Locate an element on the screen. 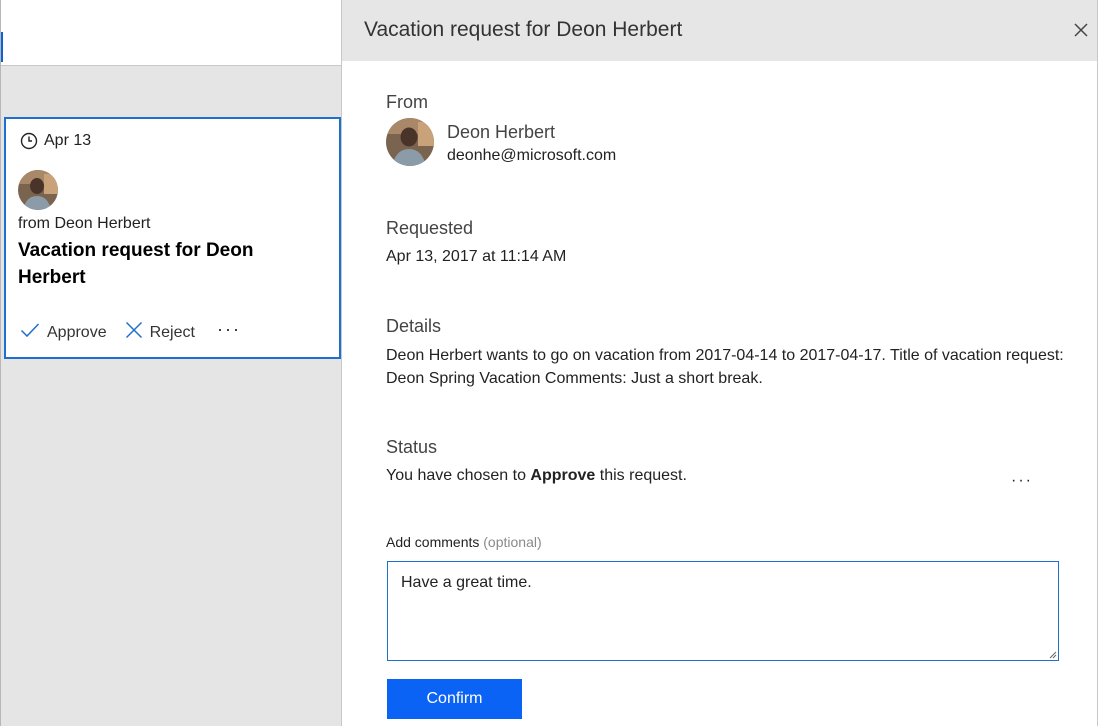  list-top-bar is located at coordinates (171, 33).